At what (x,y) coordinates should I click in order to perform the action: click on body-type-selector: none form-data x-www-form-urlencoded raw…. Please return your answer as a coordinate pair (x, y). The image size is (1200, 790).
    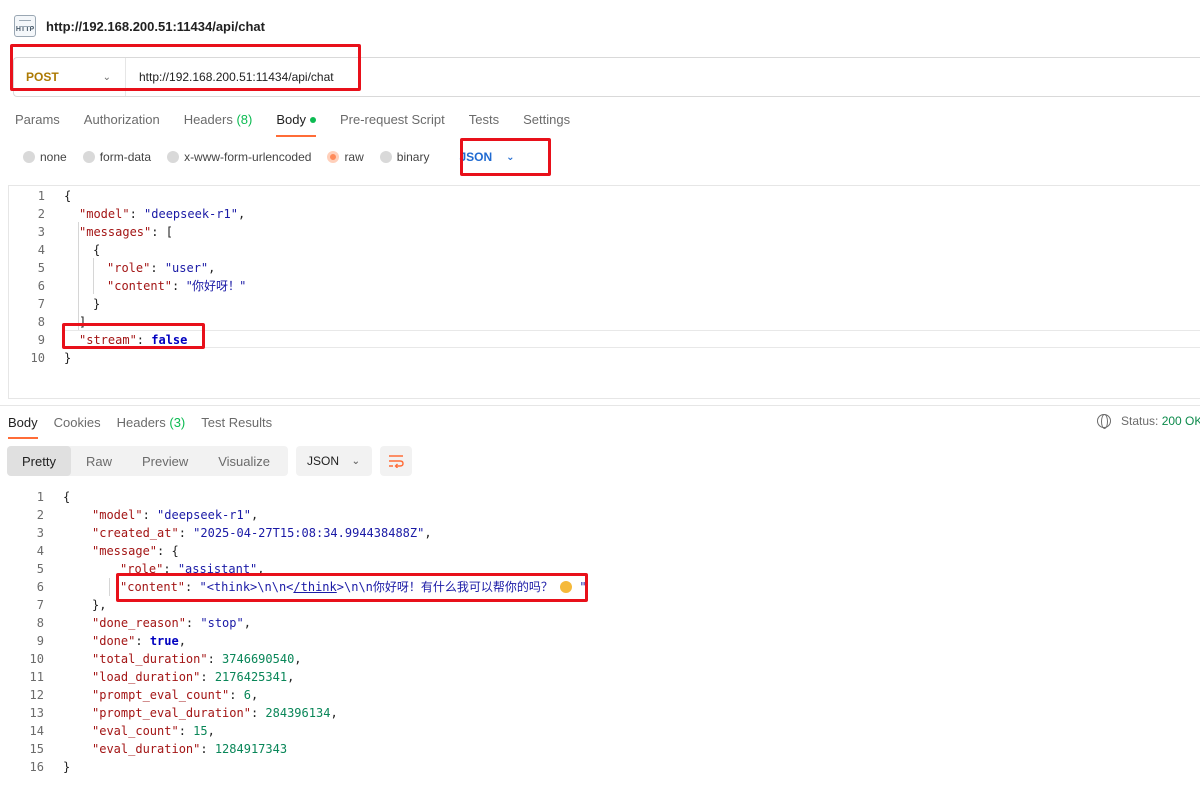
    Looking at the image, I should click on (269, 157).